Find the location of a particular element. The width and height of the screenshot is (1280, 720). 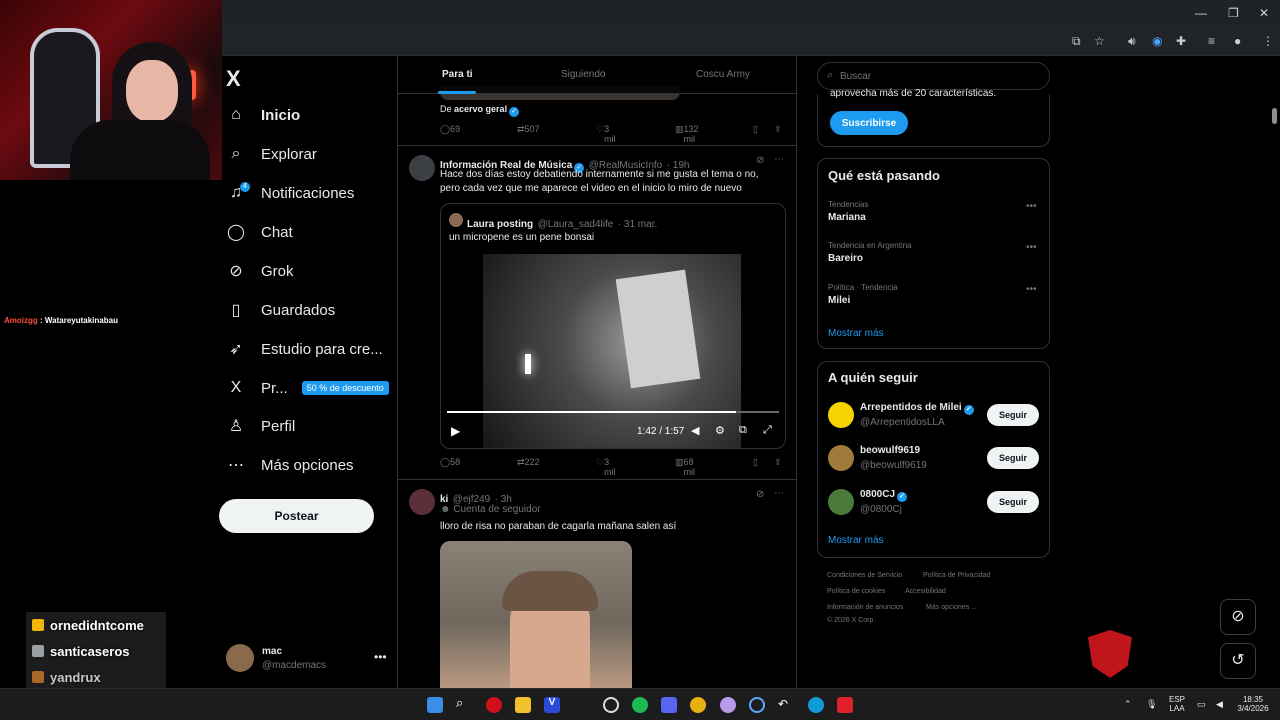

messages-float-button: ↺ is located at coordinates (1238, 661).